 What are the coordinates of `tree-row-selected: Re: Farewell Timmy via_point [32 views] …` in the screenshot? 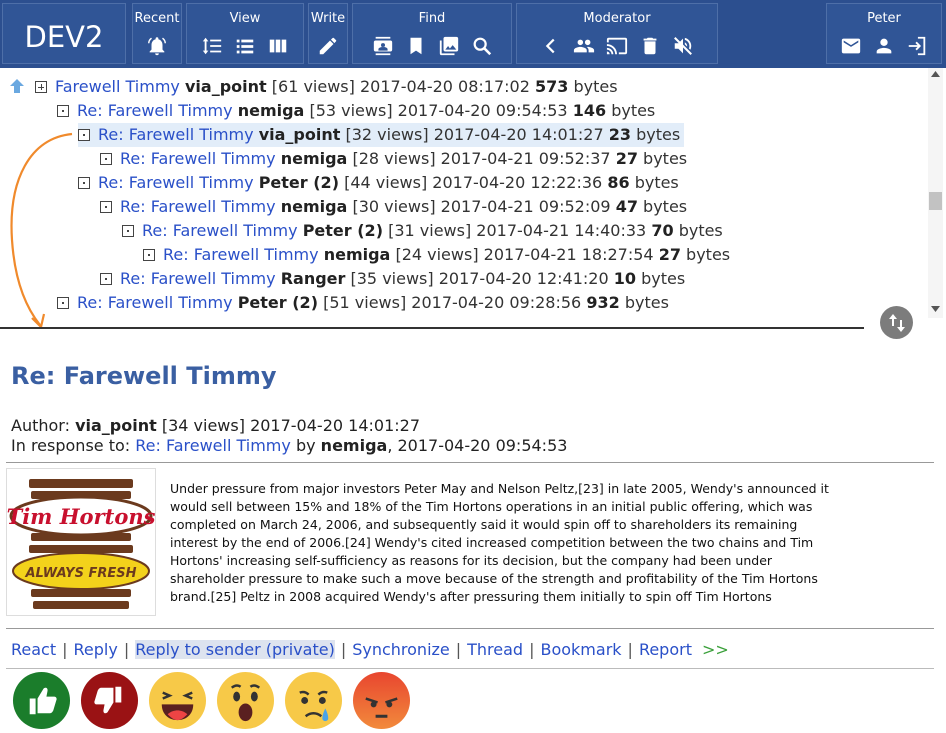 It's located at (381, 135).